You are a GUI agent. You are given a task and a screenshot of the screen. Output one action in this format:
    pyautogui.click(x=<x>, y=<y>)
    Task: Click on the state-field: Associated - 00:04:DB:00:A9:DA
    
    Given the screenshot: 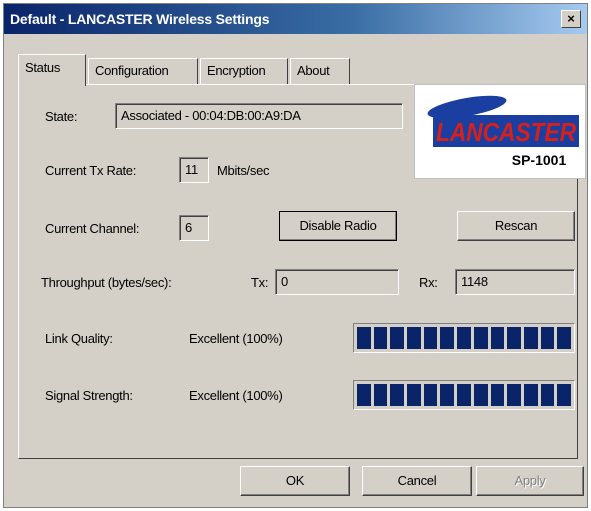 What is the action you would take?
    pyautogui.click(x=259, y=116)
    